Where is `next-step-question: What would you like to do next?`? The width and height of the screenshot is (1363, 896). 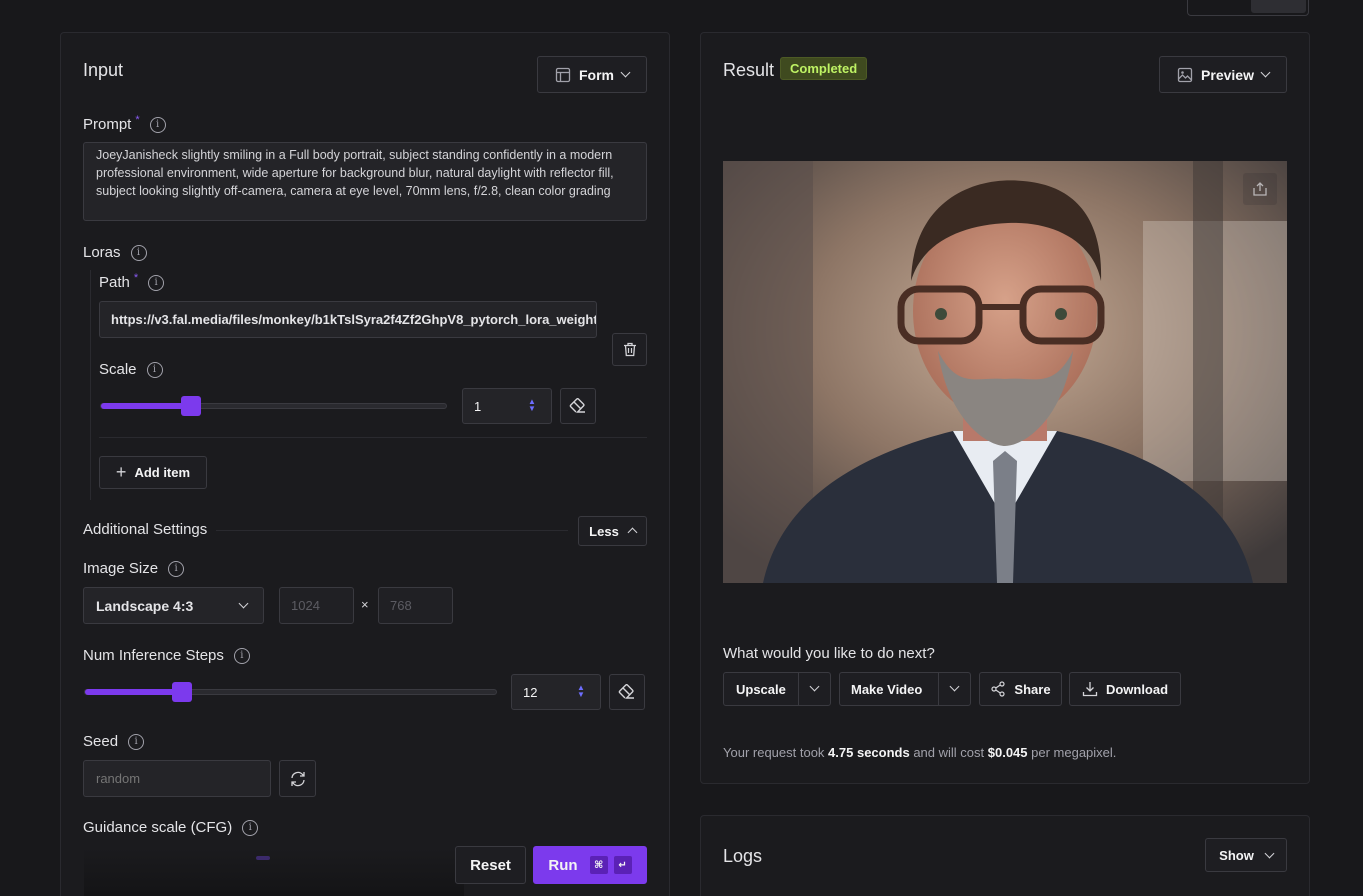
next-step-question: What would you like to do next? is located at coordinates (829, 653).